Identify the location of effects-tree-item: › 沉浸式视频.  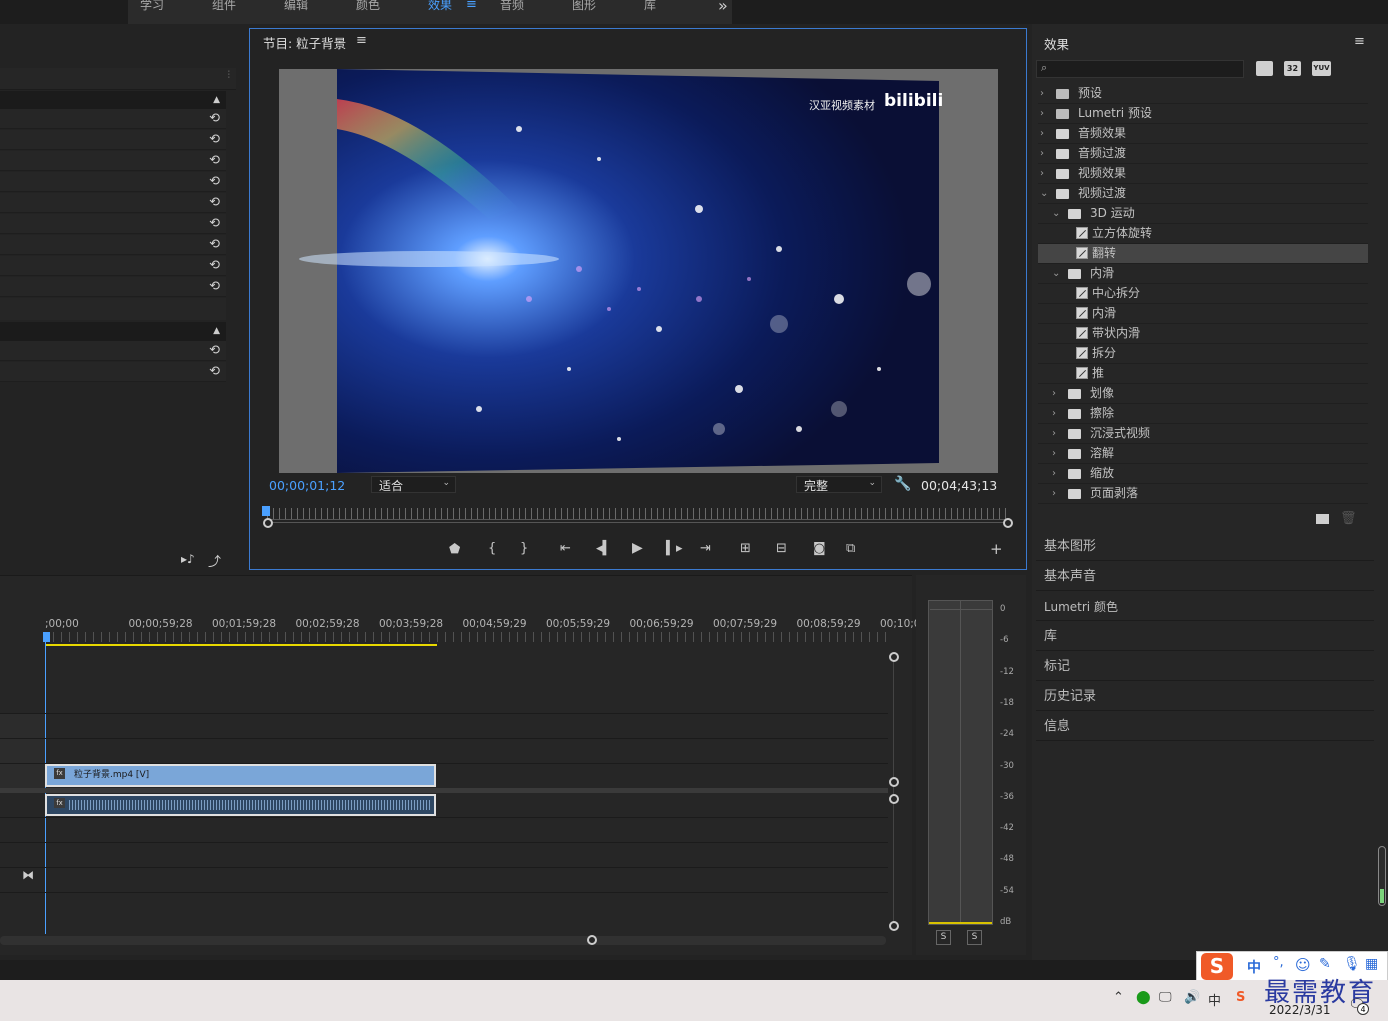
(1203, 434).